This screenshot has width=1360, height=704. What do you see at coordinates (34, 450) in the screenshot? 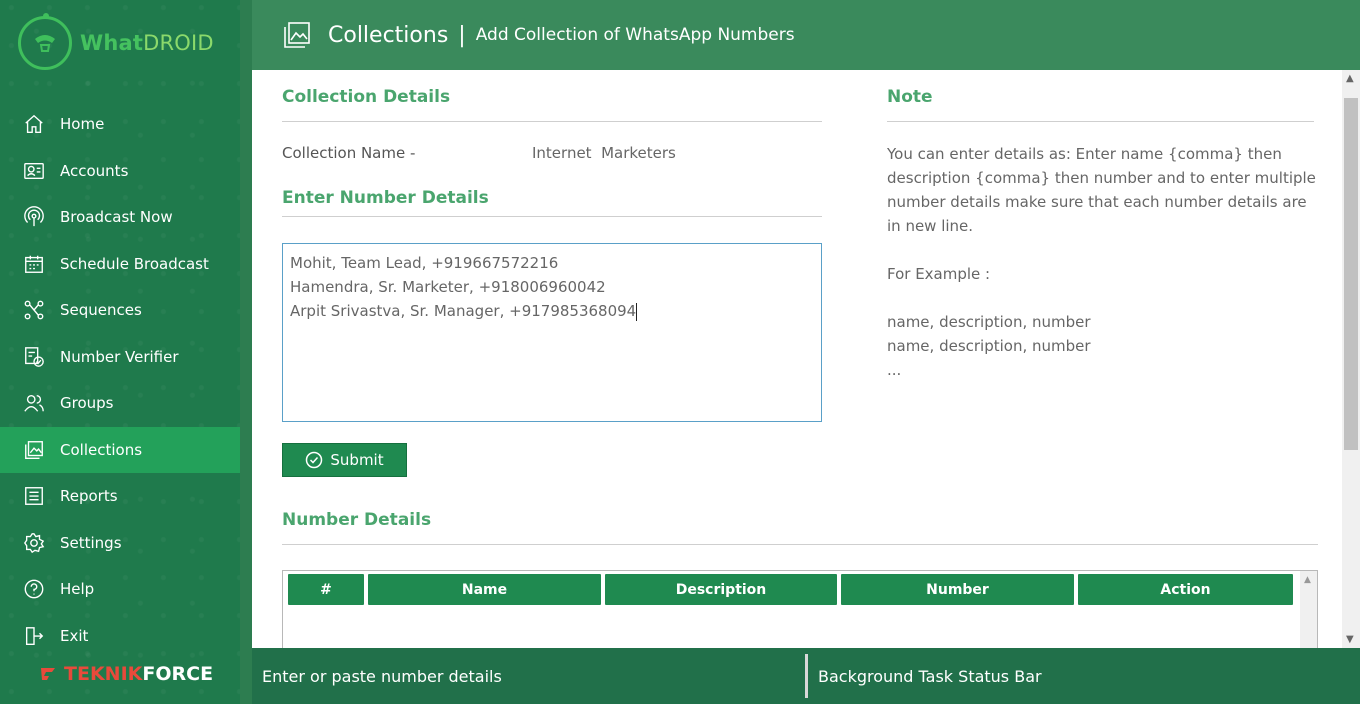
I see `collections-icon` at bounding box center [34, 450].